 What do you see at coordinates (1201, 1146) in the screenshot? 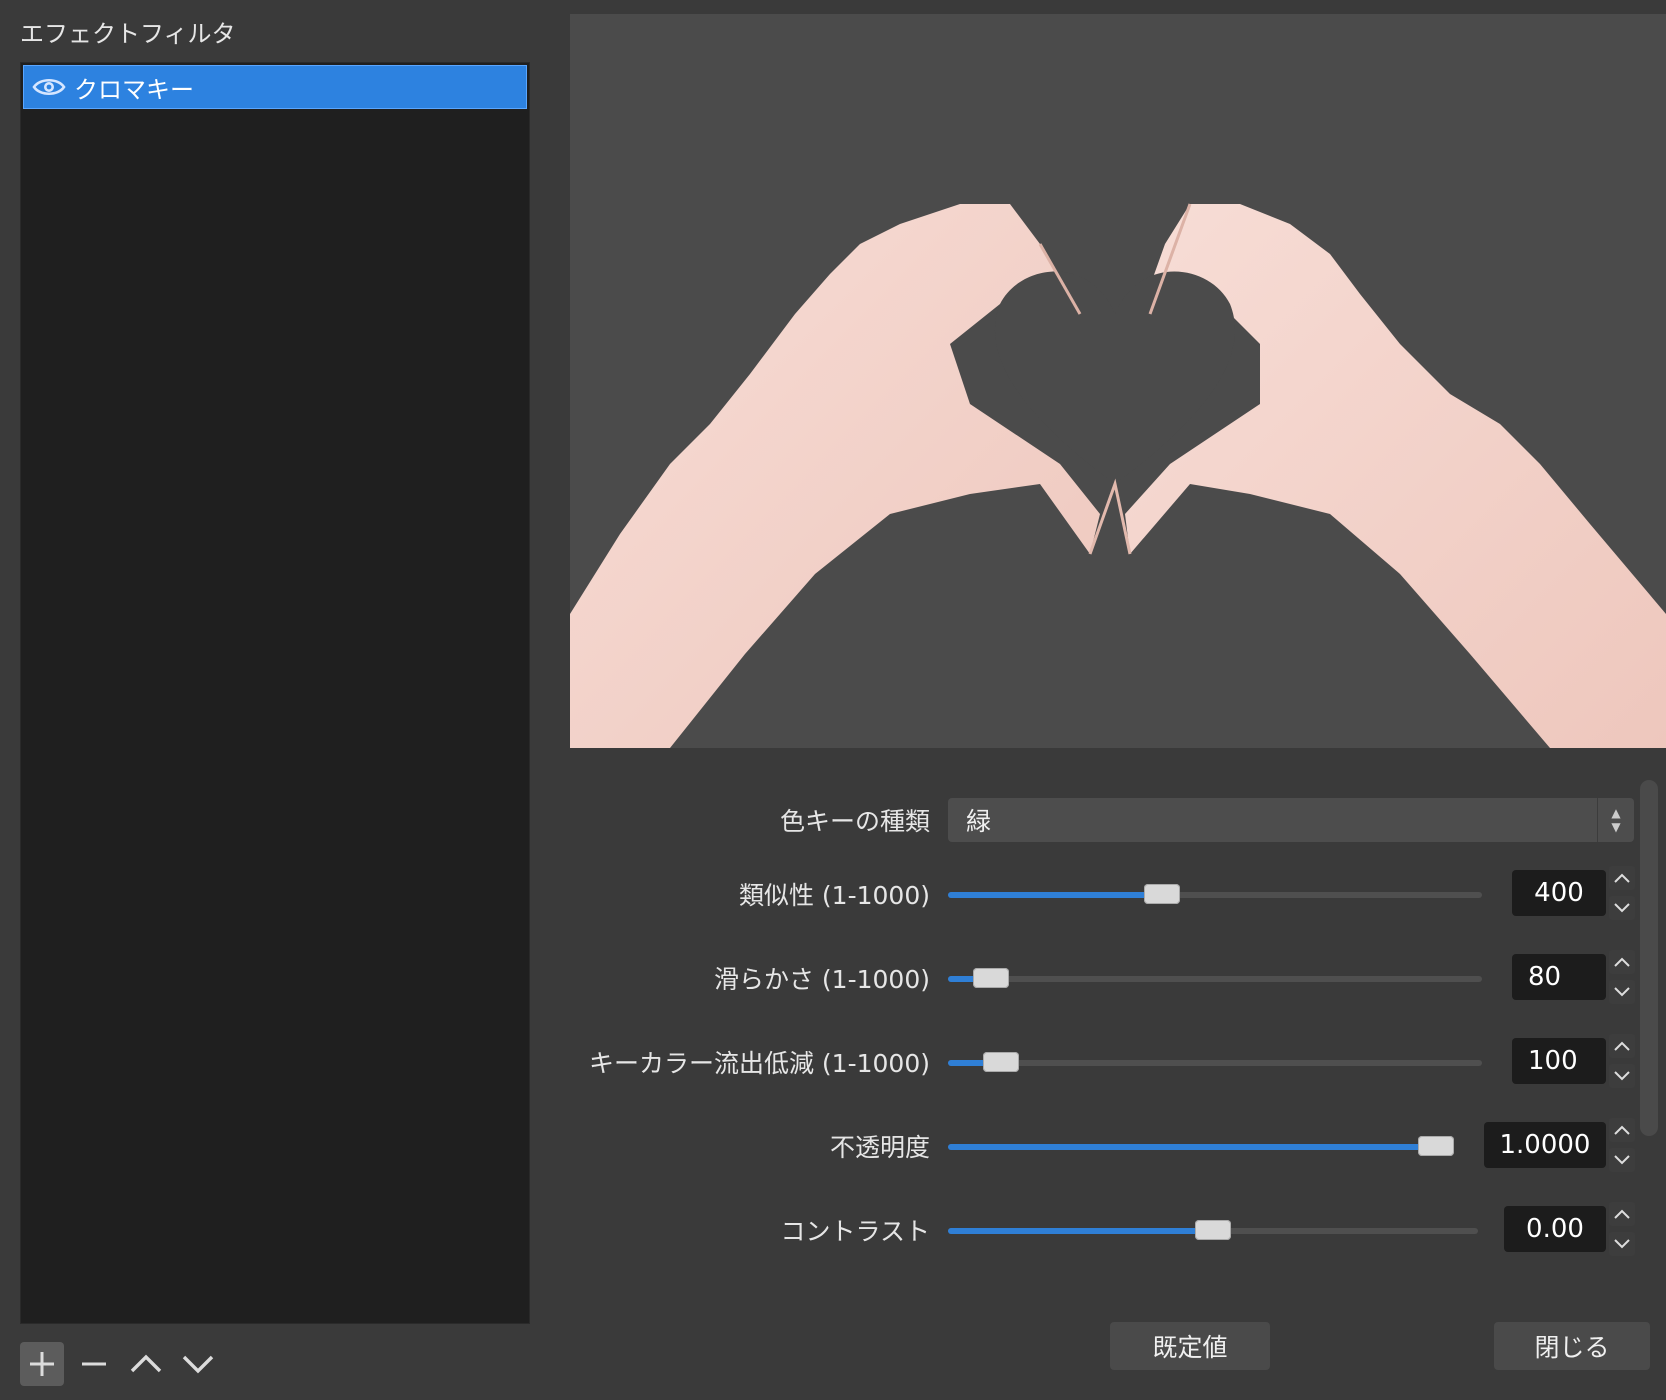
I see `opacity-slider` at bounding box center [1201, 1146].